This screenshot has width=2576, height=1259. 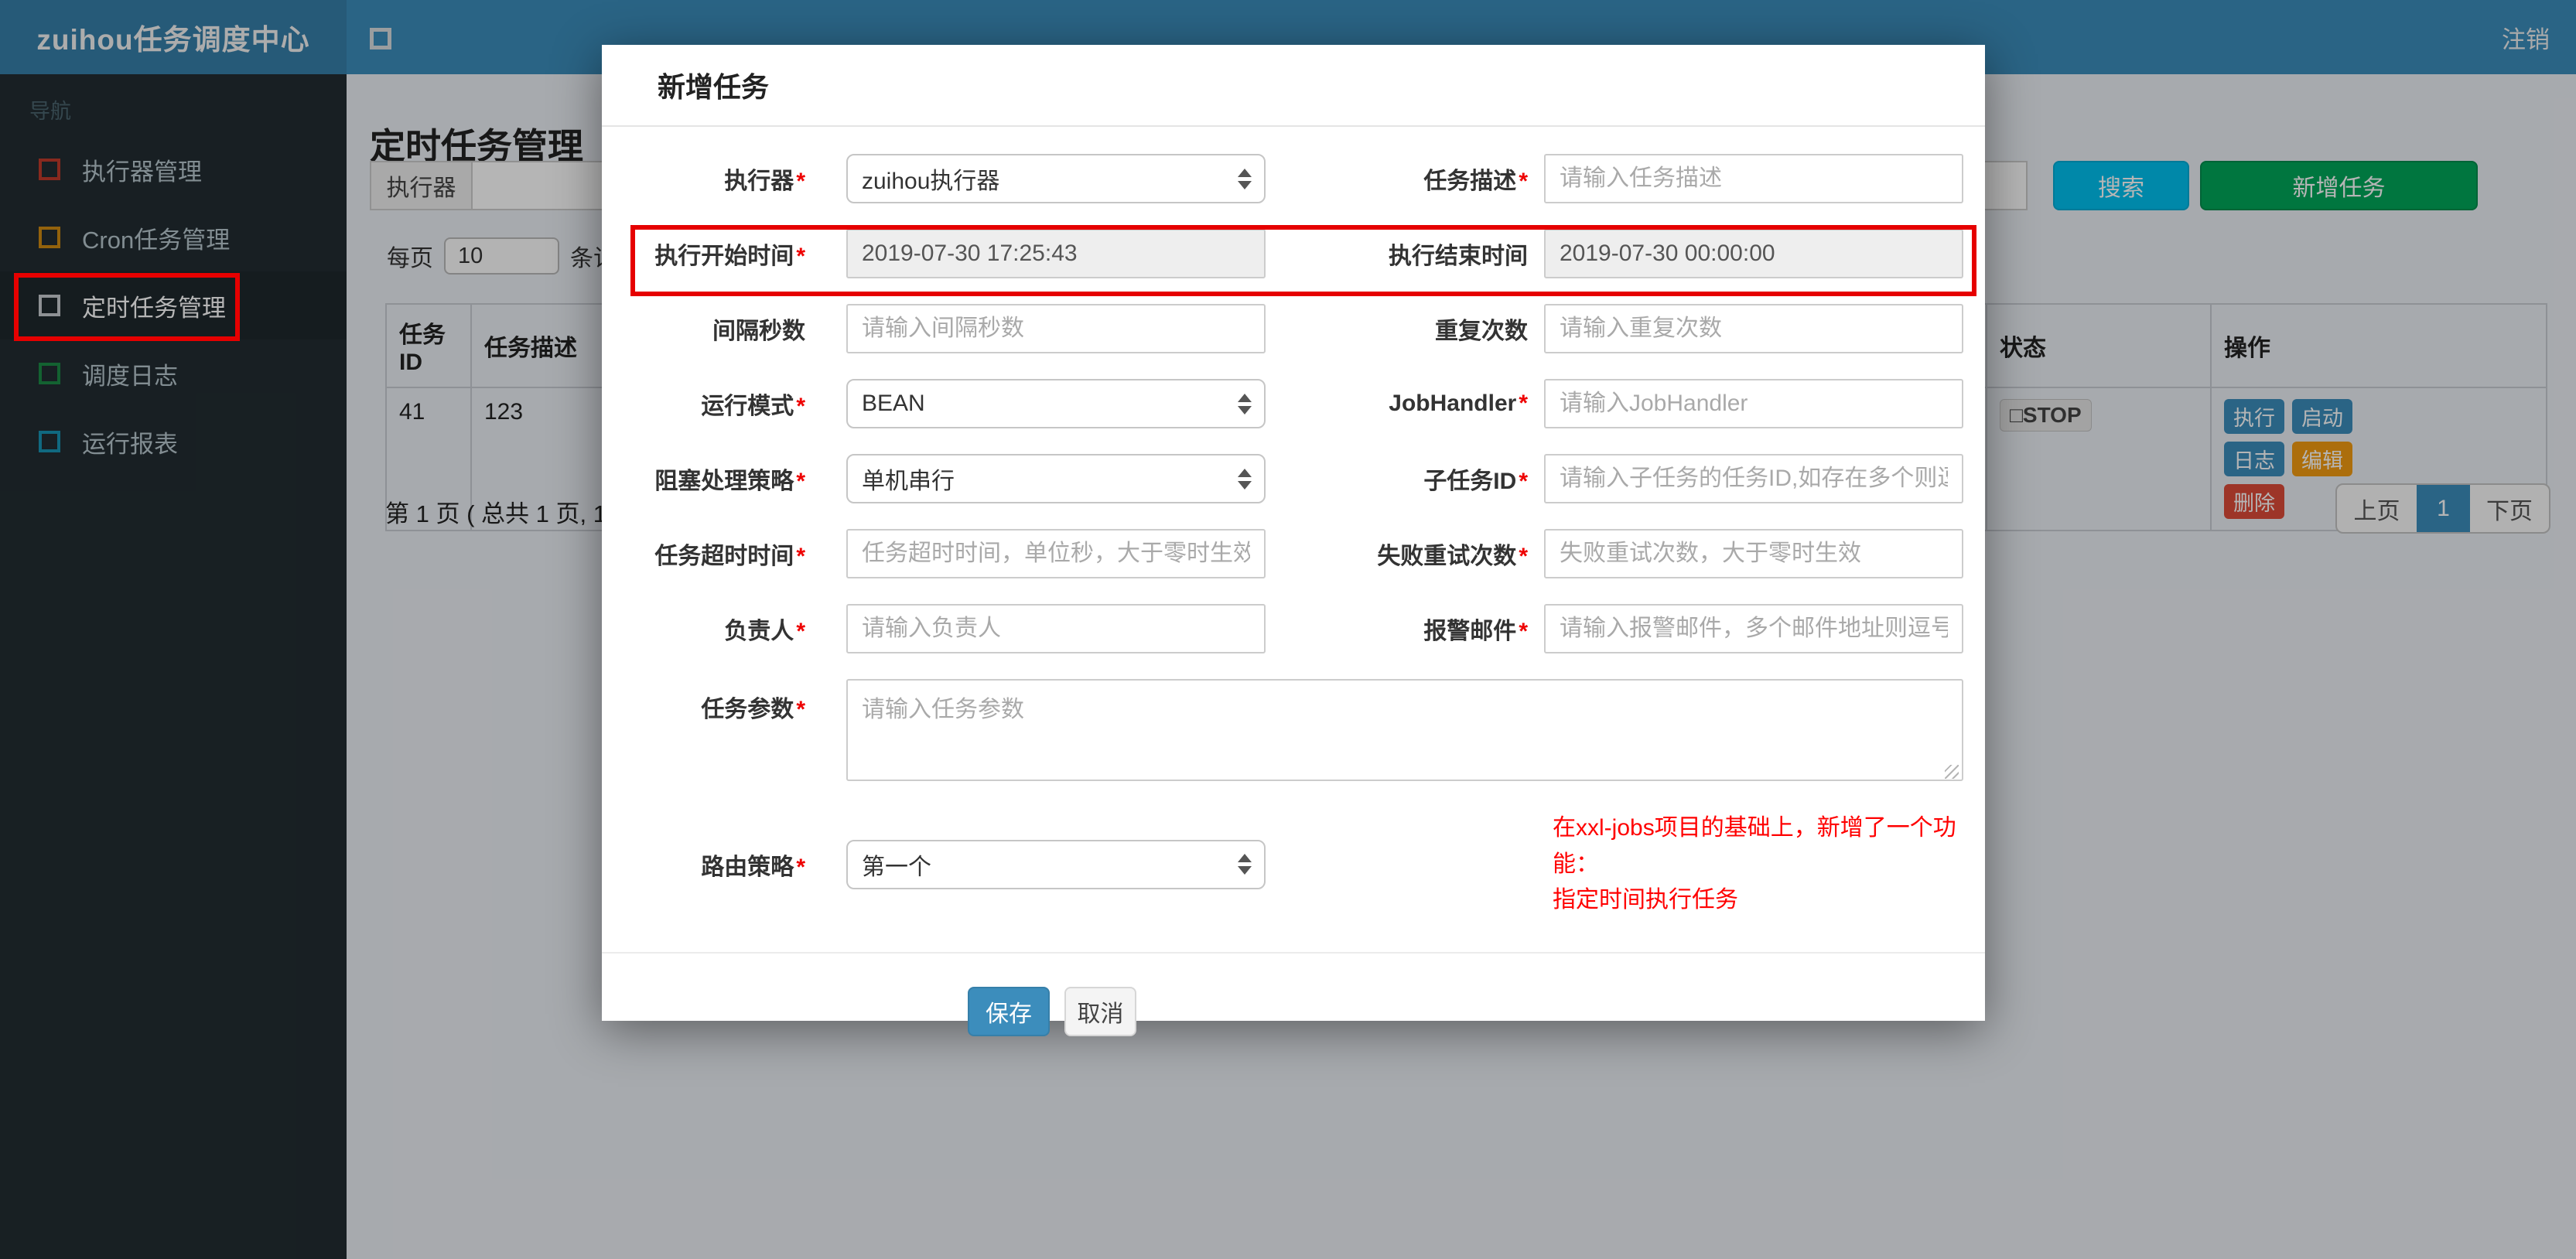 I want to click on annotation-rect-sidebar, so click(x=127, y=307).